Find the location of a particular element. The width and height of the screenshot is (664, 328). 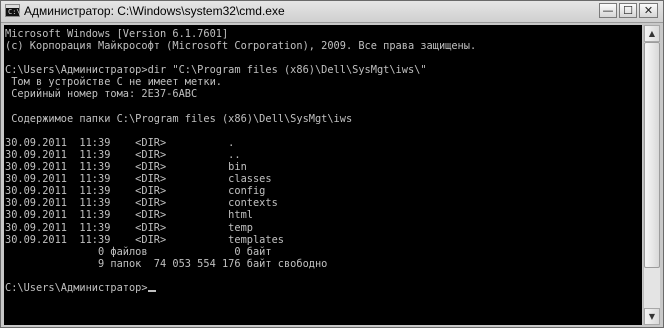

console-line: Microsoft Windows [Version 6.1.7601] is located at coordinates (117, 34).